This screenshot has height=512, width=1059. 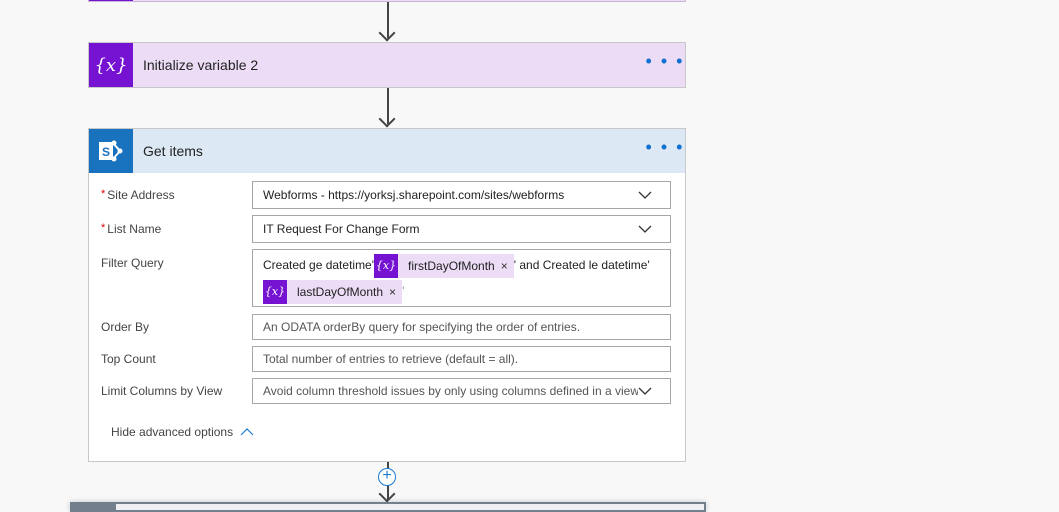 What do you see at coordinates (387, 477) in the screenshot?
I see `add-step-button: +` at bounding box center [387, 477].